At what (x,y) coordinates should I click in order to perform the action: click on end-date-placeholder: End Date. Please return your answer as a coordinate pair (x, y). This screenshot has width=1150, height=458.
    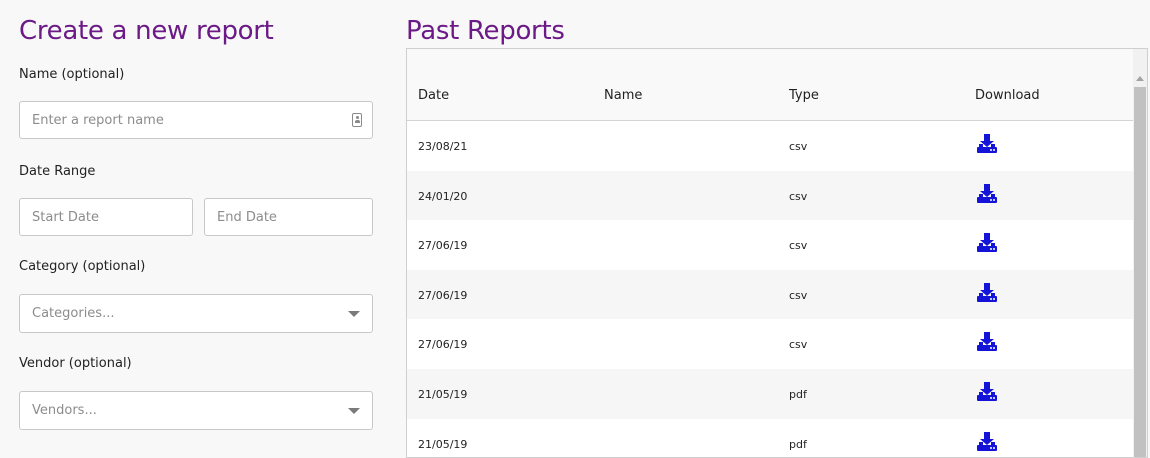
    Looking at the image, I should click on (247, 217).